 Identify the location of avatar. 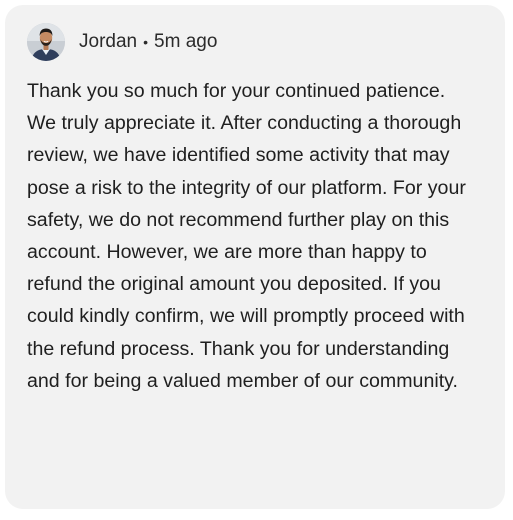
(46, 42).